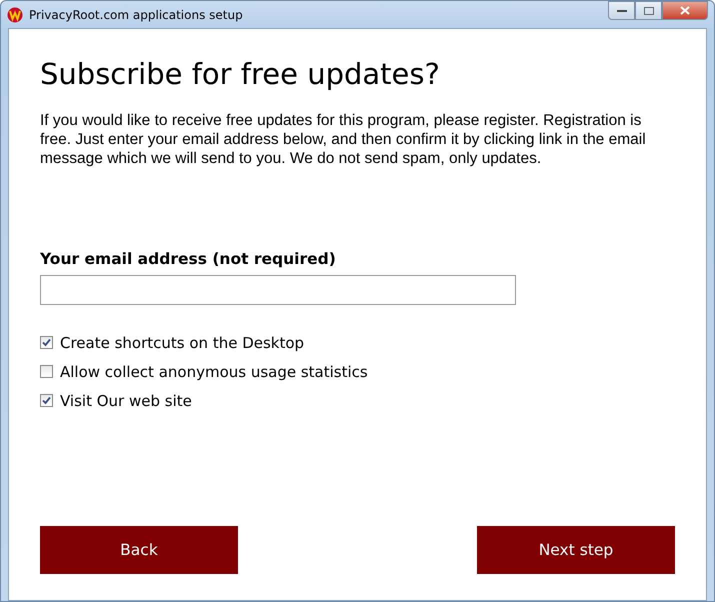 Image resolution: width=715 pixels, height=602 pixels. What do you see at coordinates (182, 343) in the screenshot?
I see `checkbox-label: Create shortcuts on the Desktop` at bounding box center [182, 343].